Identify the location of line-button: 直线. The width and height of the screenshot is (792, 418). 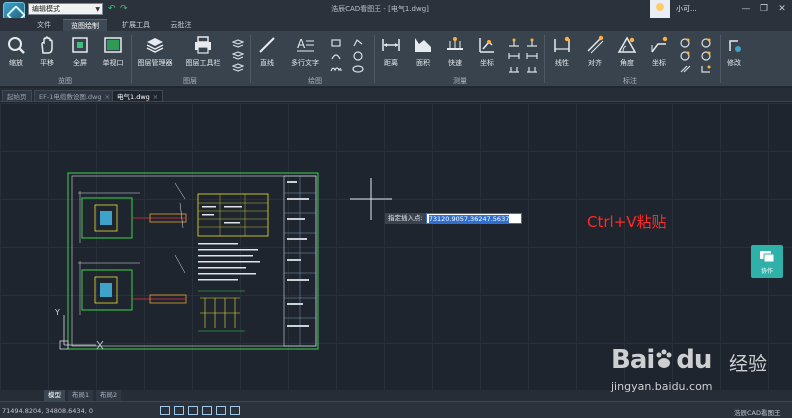
(267, 53).